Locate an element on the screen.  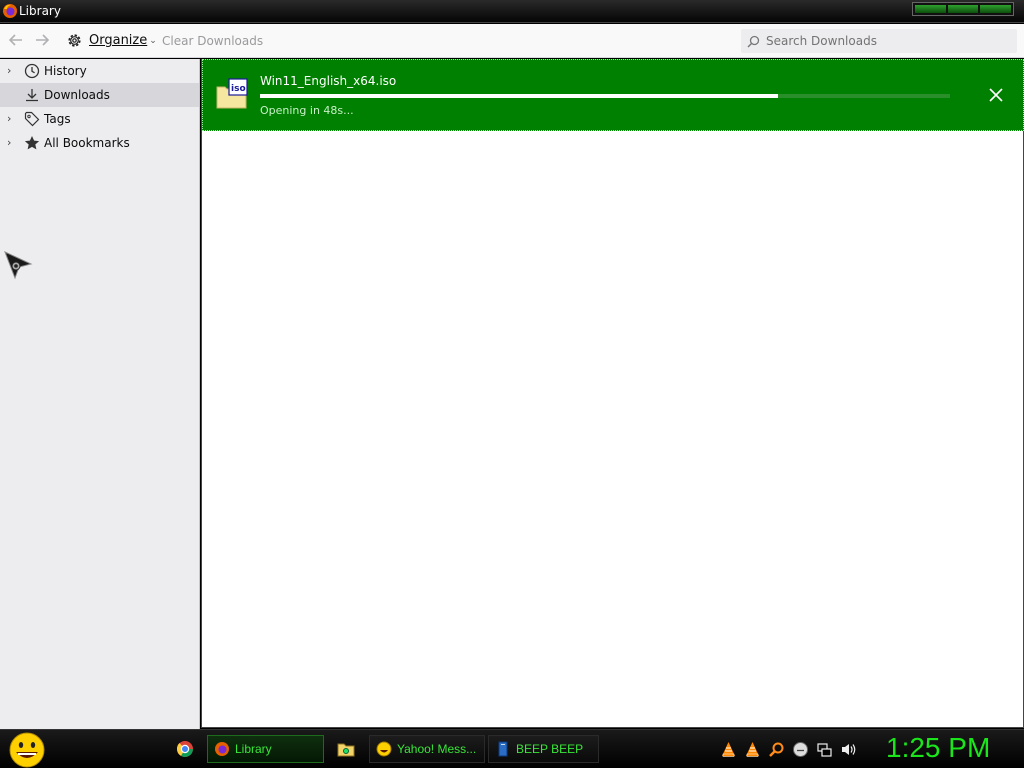
back-arrow-icon is located at coordinates (15, 40).